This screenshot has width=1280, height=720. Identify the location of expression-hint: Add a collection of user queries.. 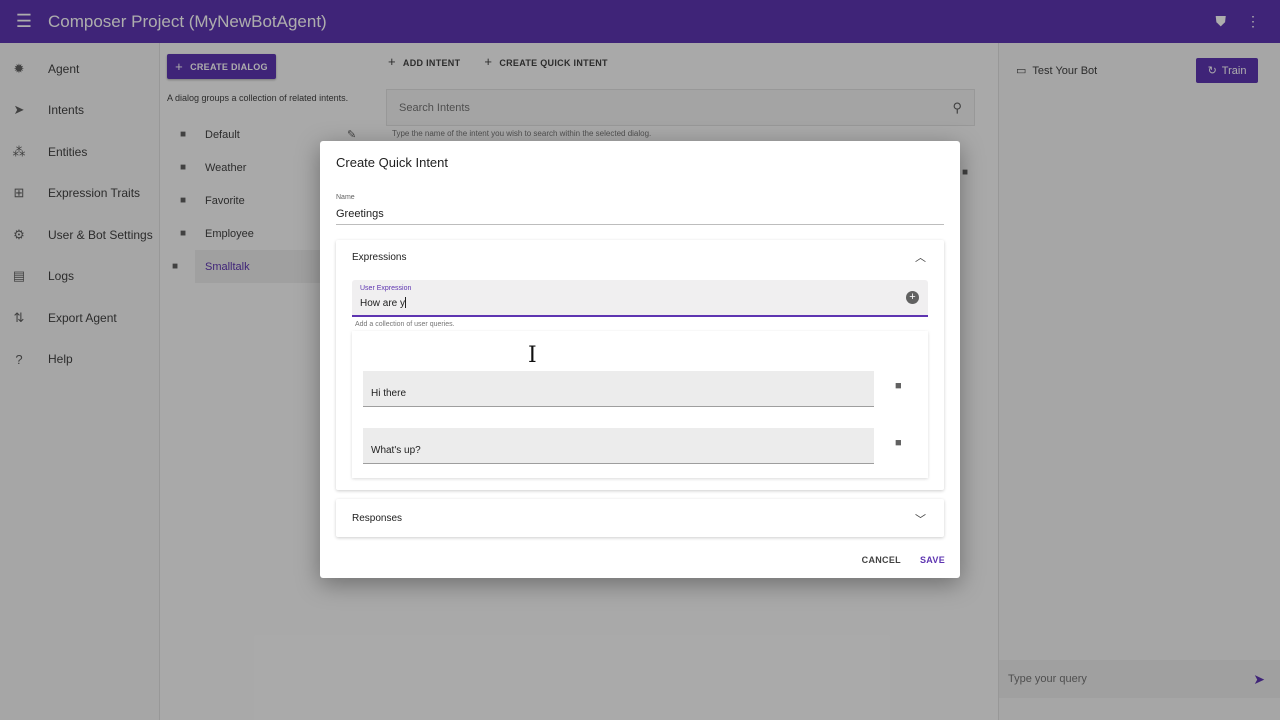
(405, 324).